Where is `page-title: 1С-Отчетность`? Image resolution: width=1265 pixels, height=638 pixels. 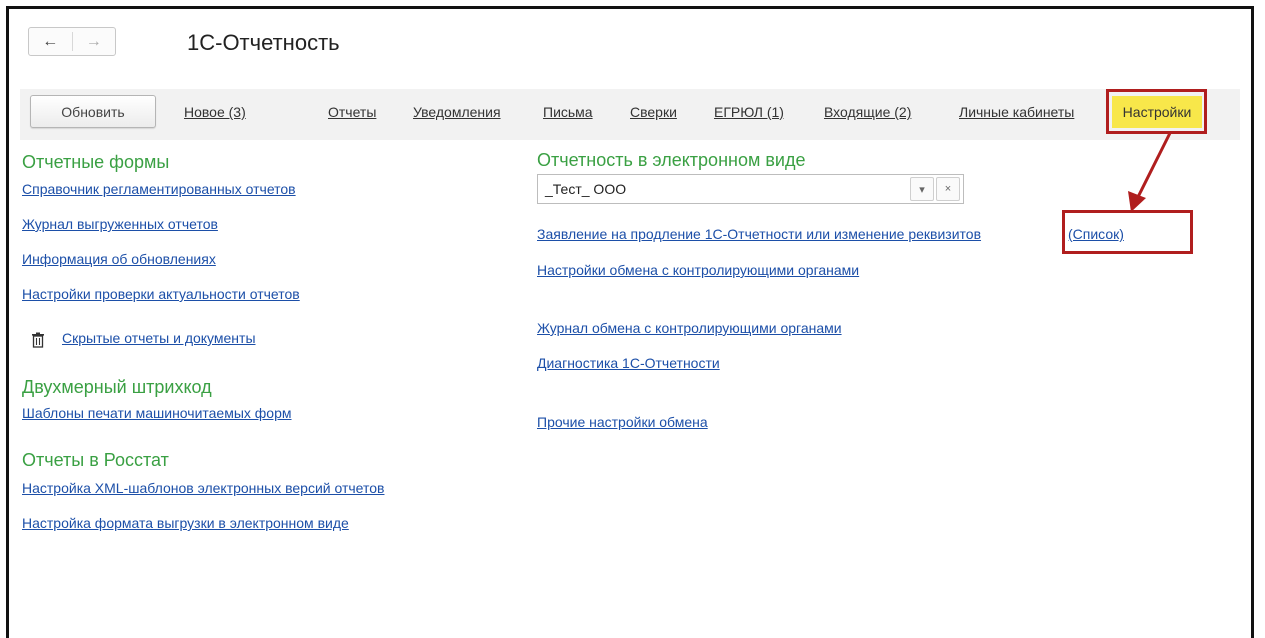
page-title: 1С-Отчетность is located at coordinates (263, 42).